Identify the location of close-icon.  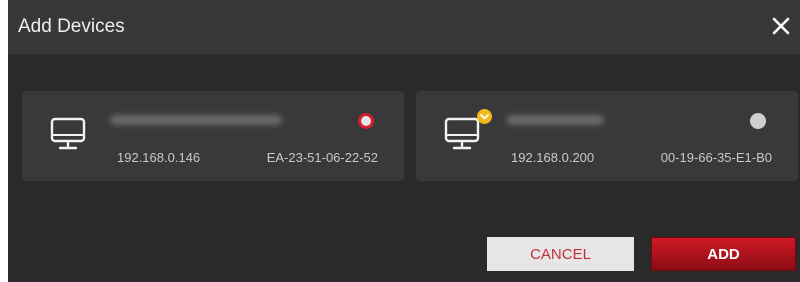
(781, 26).